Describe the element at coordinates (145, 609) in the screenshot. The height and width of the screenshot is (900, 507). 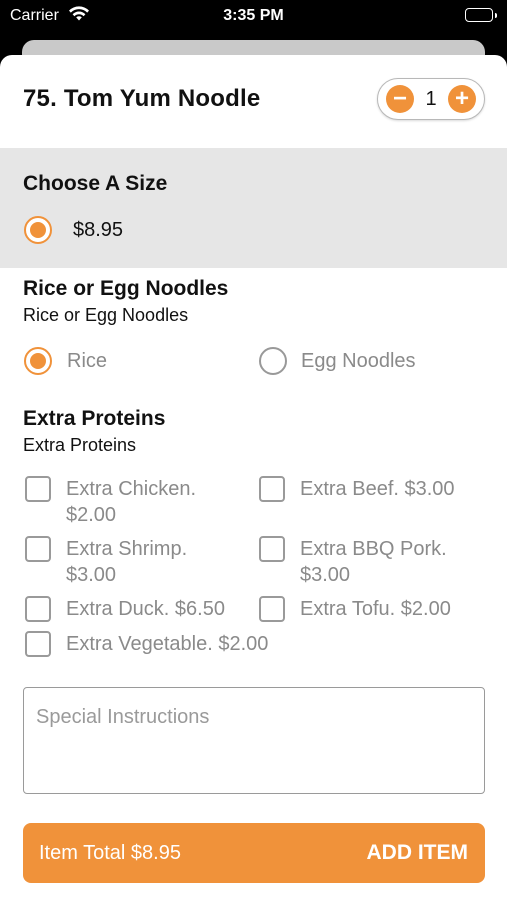
I see `checkbox-extra-duck-label: Extra Duck. $6.50` at that location.